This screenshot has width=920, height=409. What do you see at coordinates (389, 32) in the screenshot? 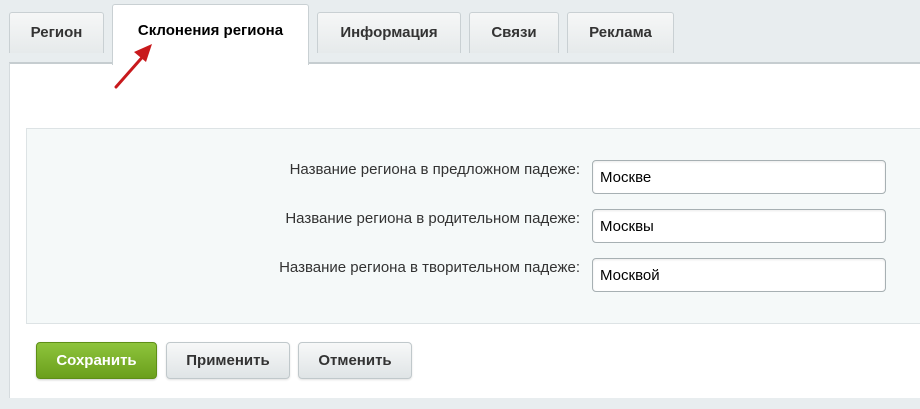
I see `tab-information: Информация` at bounding box center [389, 32].